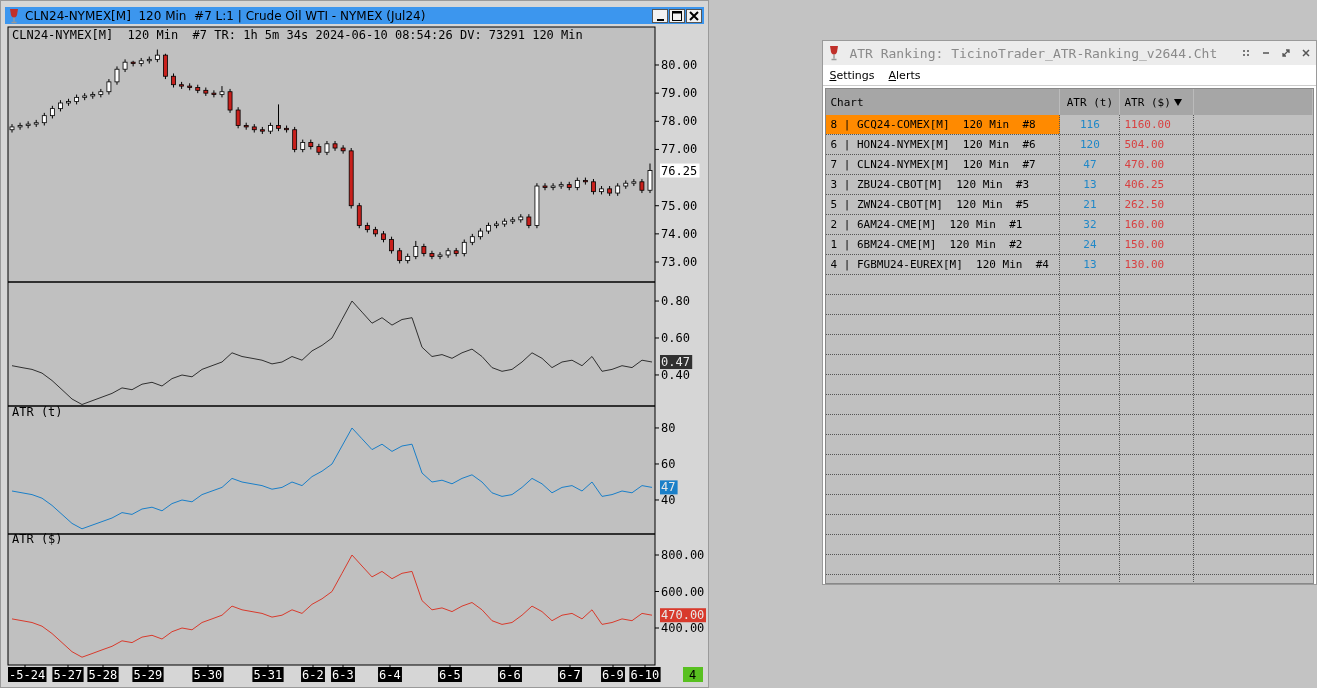  What do you see at coordinates (943, 144) in the screenshot?
I see `chart-cell: 6 | HON24-NYMEX[M] 120 Min #6` at bounding box center [943, 144].